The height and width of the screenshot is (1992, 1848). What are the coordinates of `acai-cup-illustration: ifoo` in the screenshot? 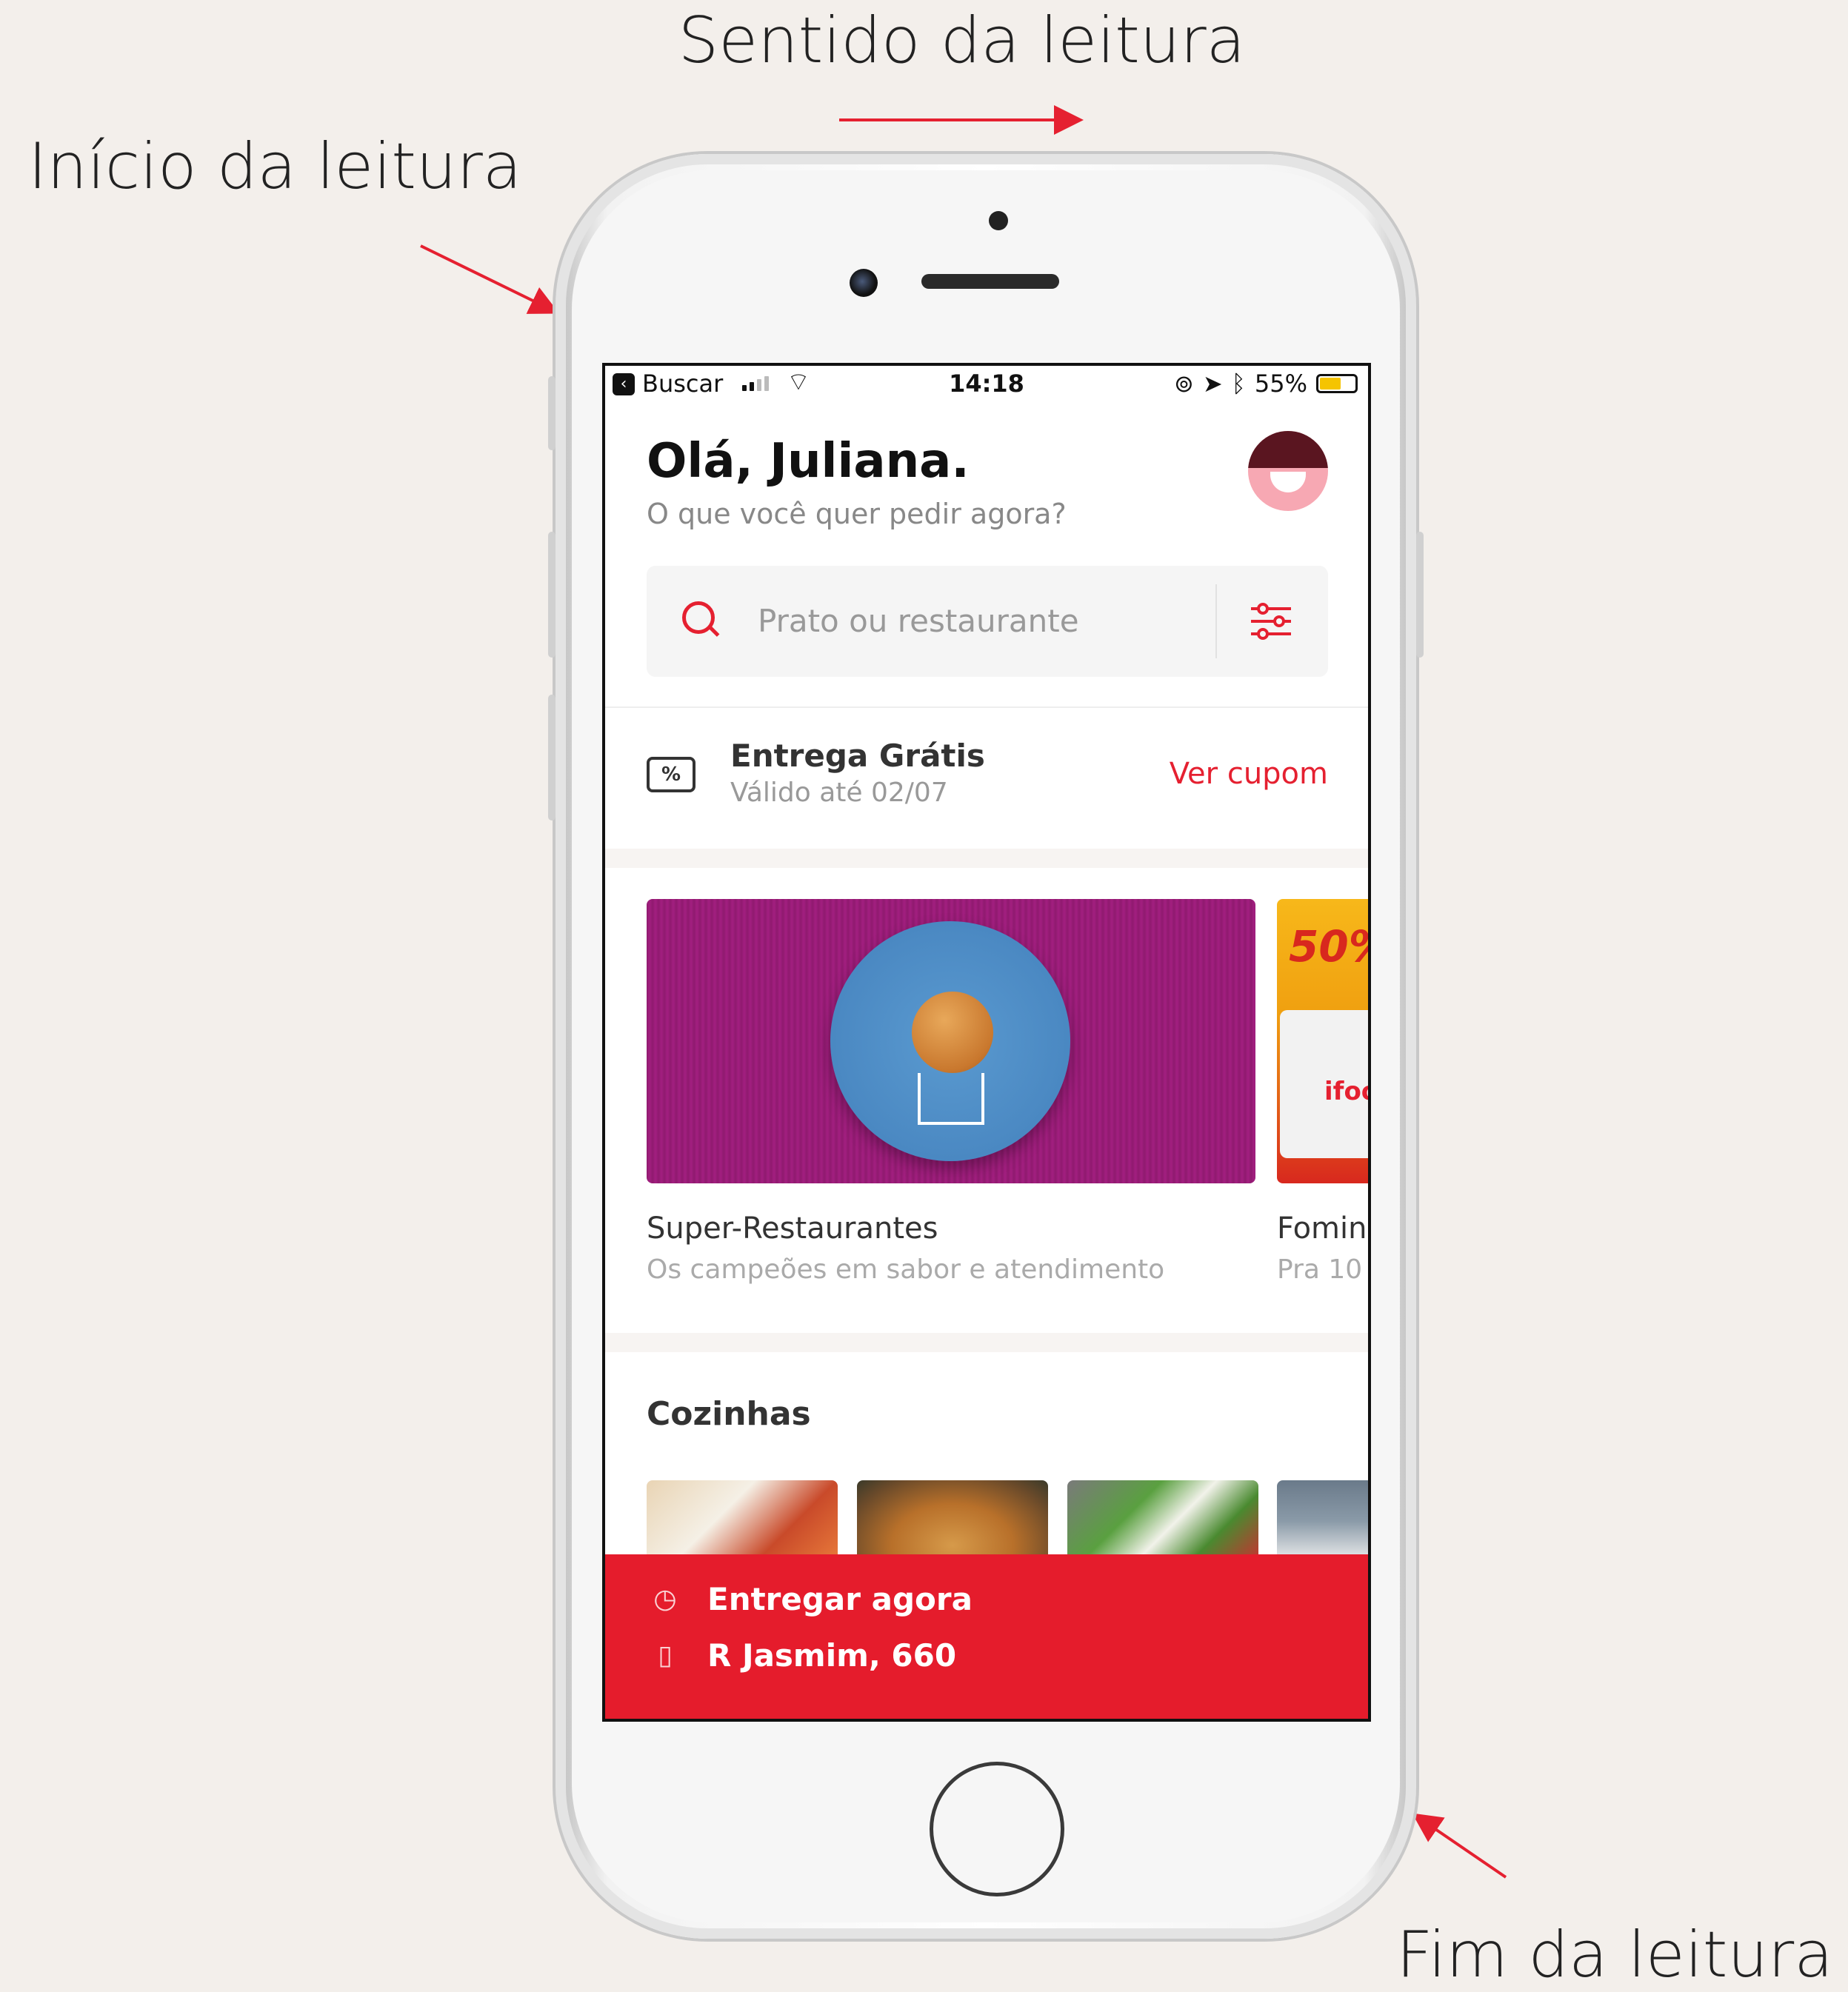 It's located at (1324, 1084).